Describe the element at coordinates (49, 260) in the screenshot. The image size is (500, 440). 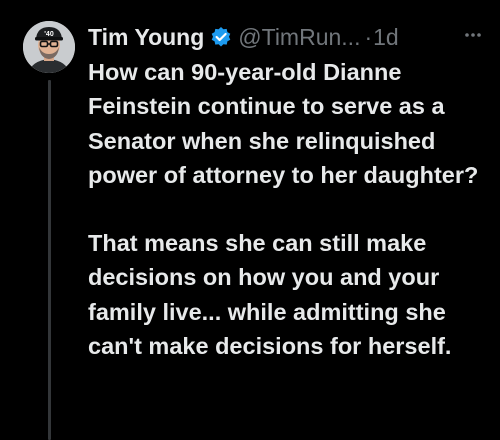
I see `thread-line` at that location.